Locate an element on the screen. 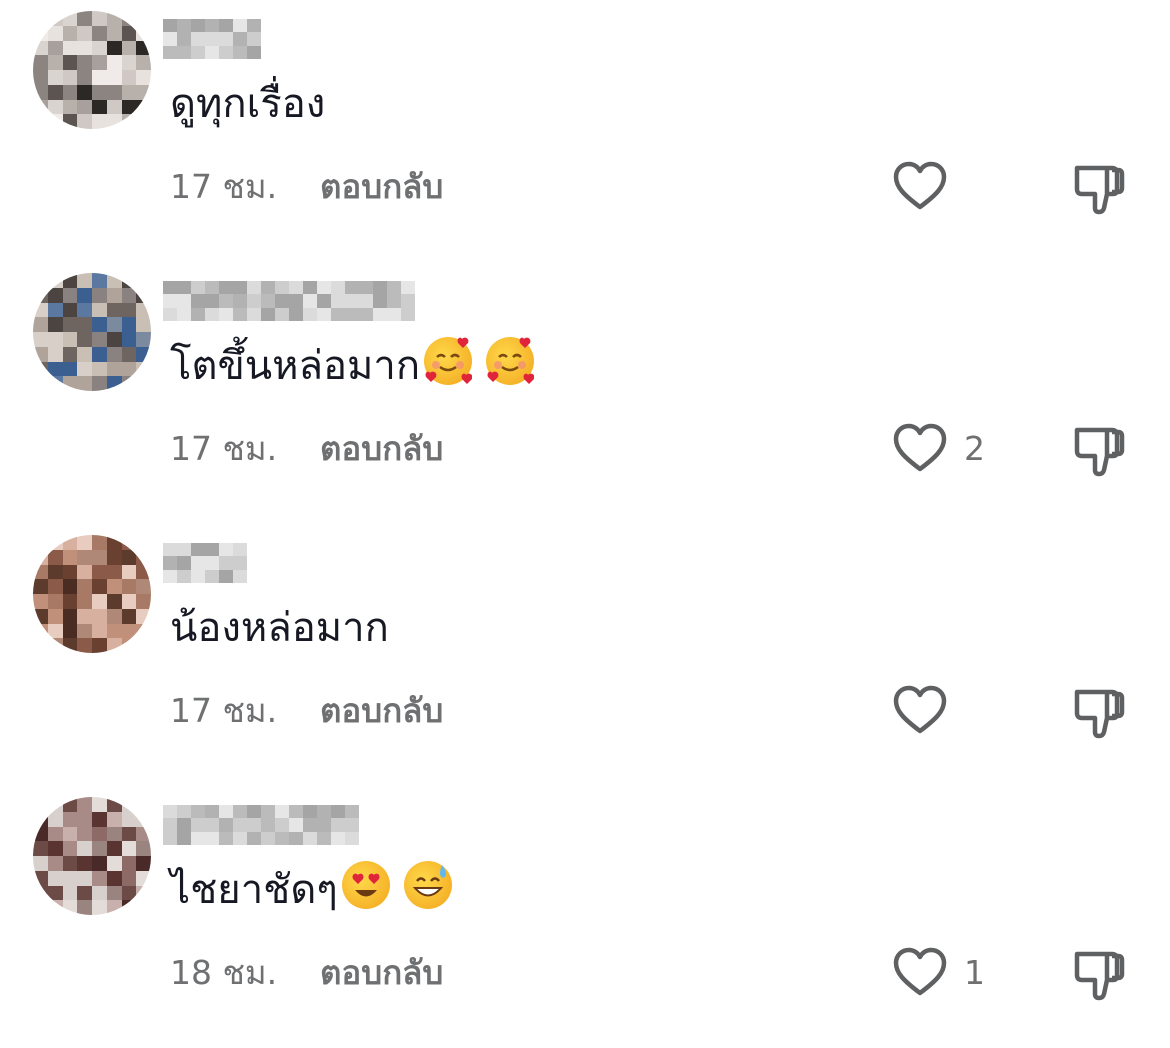 The height and width of the screenshot is (1048, 1170). comment-text: ดูทุกเรื่อง is located at coordinates (247, 104).